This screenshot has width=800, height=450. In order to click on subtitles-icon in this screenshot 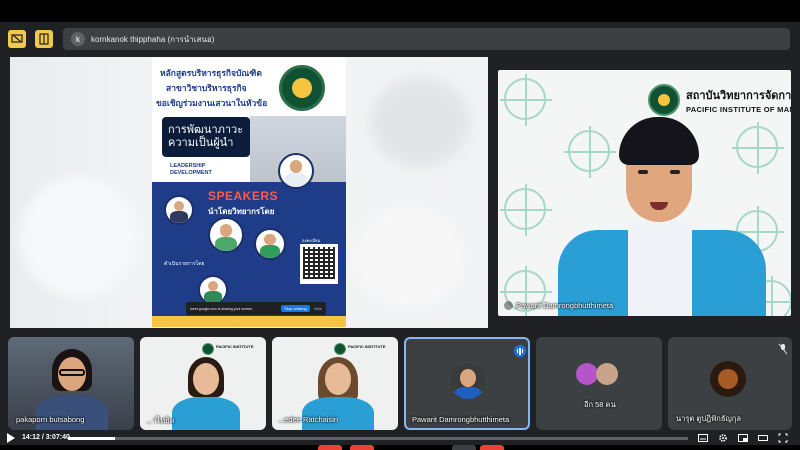, I will do `click(703, 438)`.